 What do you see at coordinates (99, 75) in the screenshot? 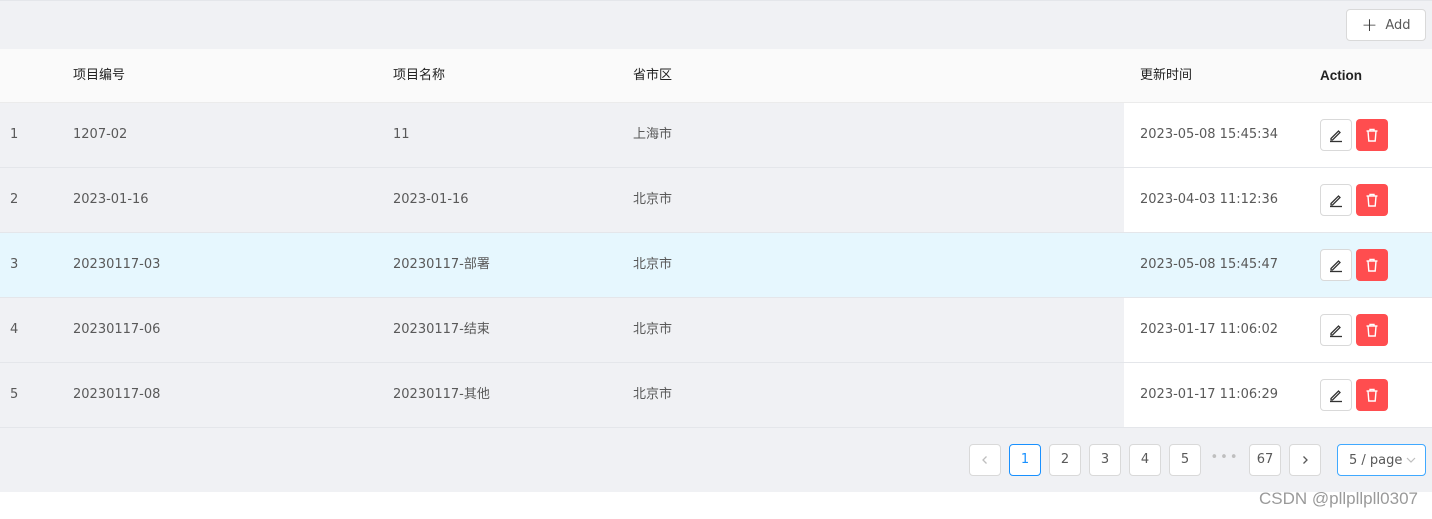
I see `column-header-code: 项目编号` at bounding box center [99, 75].